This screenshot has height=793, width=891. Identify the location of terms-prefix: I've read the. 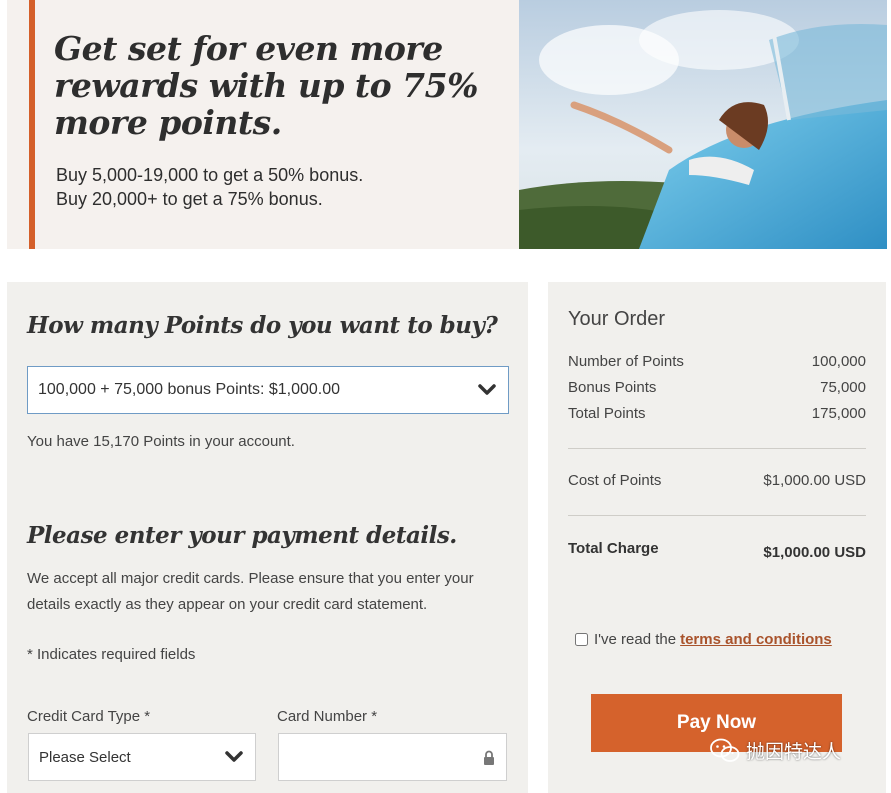
(635, 639).